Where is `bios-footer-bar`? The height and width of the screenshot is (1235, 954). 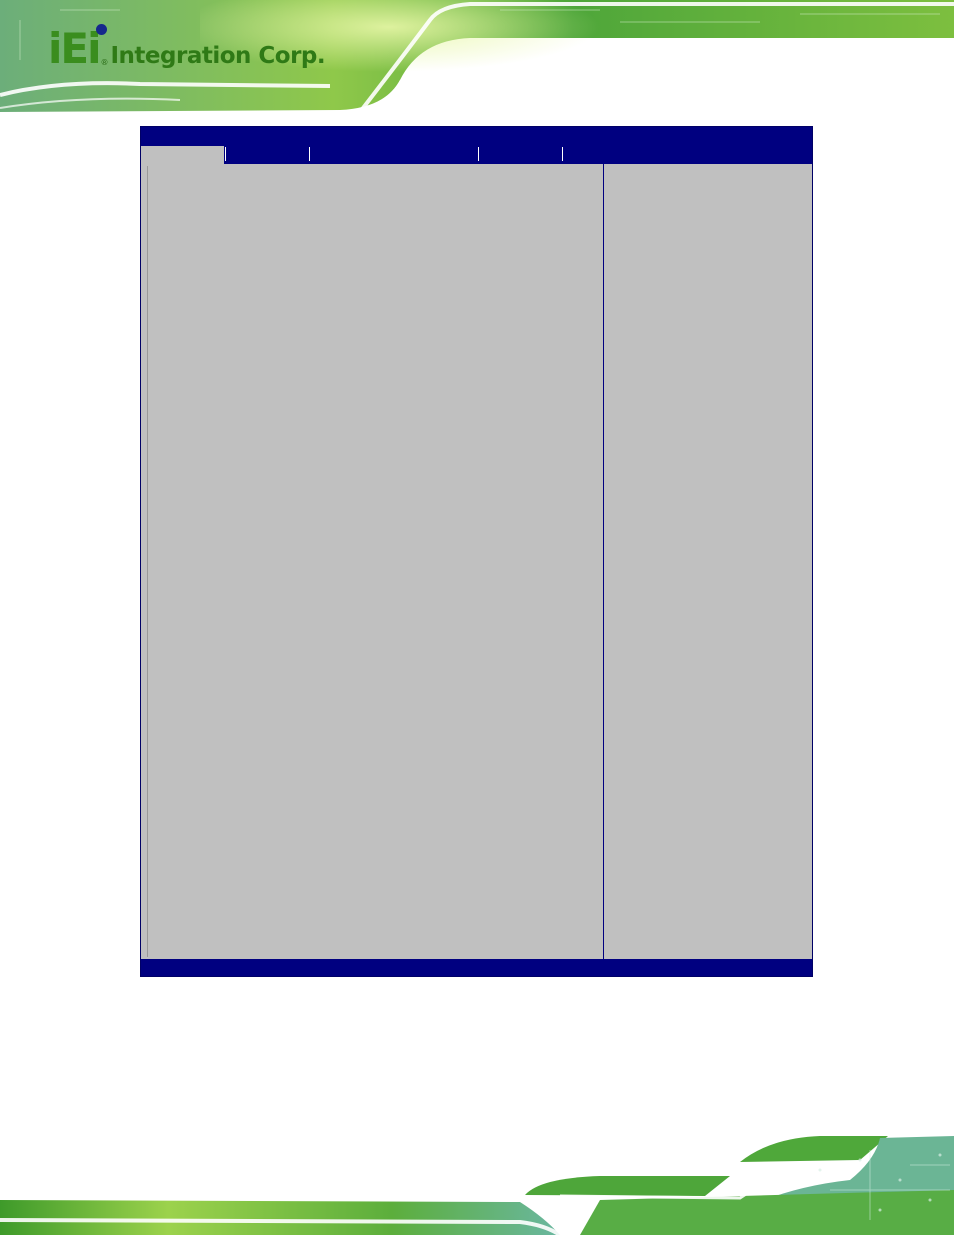 bios-footer-bar is located at coordinates (476, 967).